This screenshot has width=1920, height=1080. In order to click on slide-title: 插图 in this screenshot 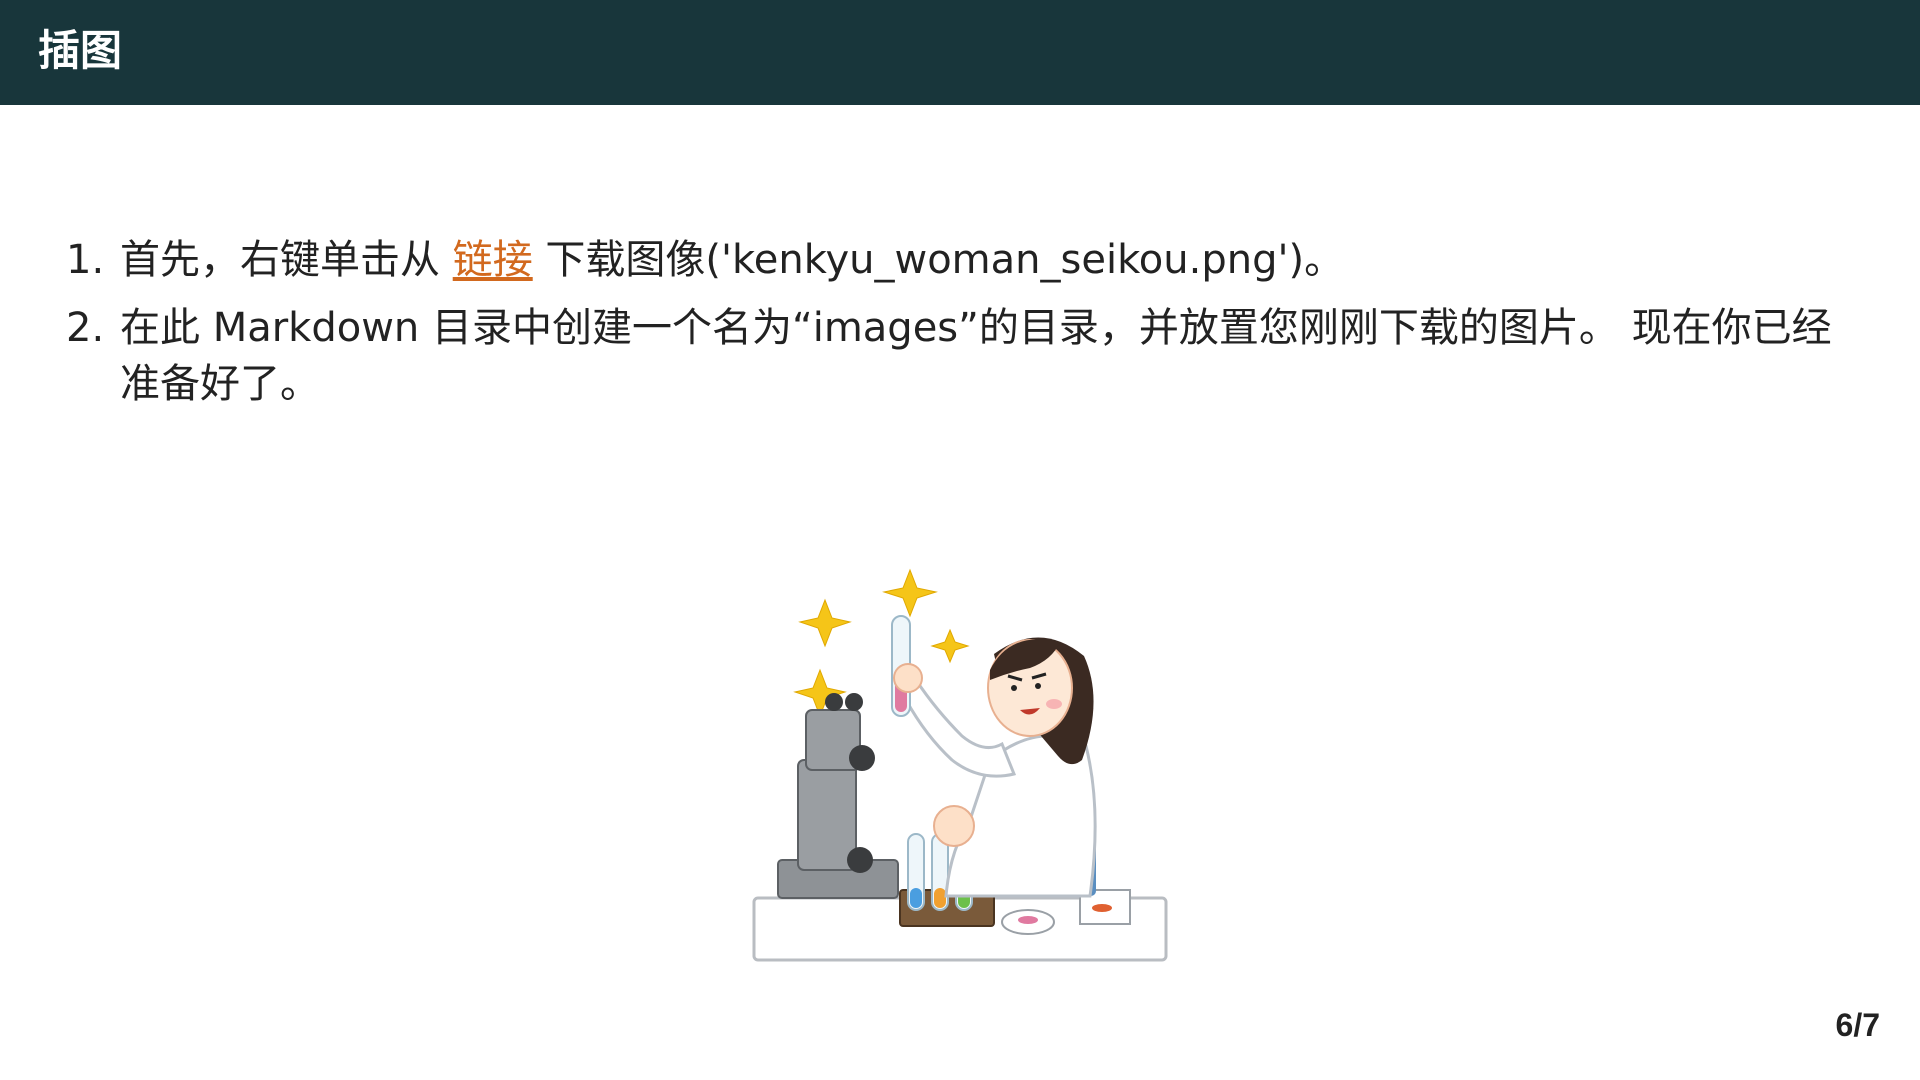, I will do `click(80, 50)`.